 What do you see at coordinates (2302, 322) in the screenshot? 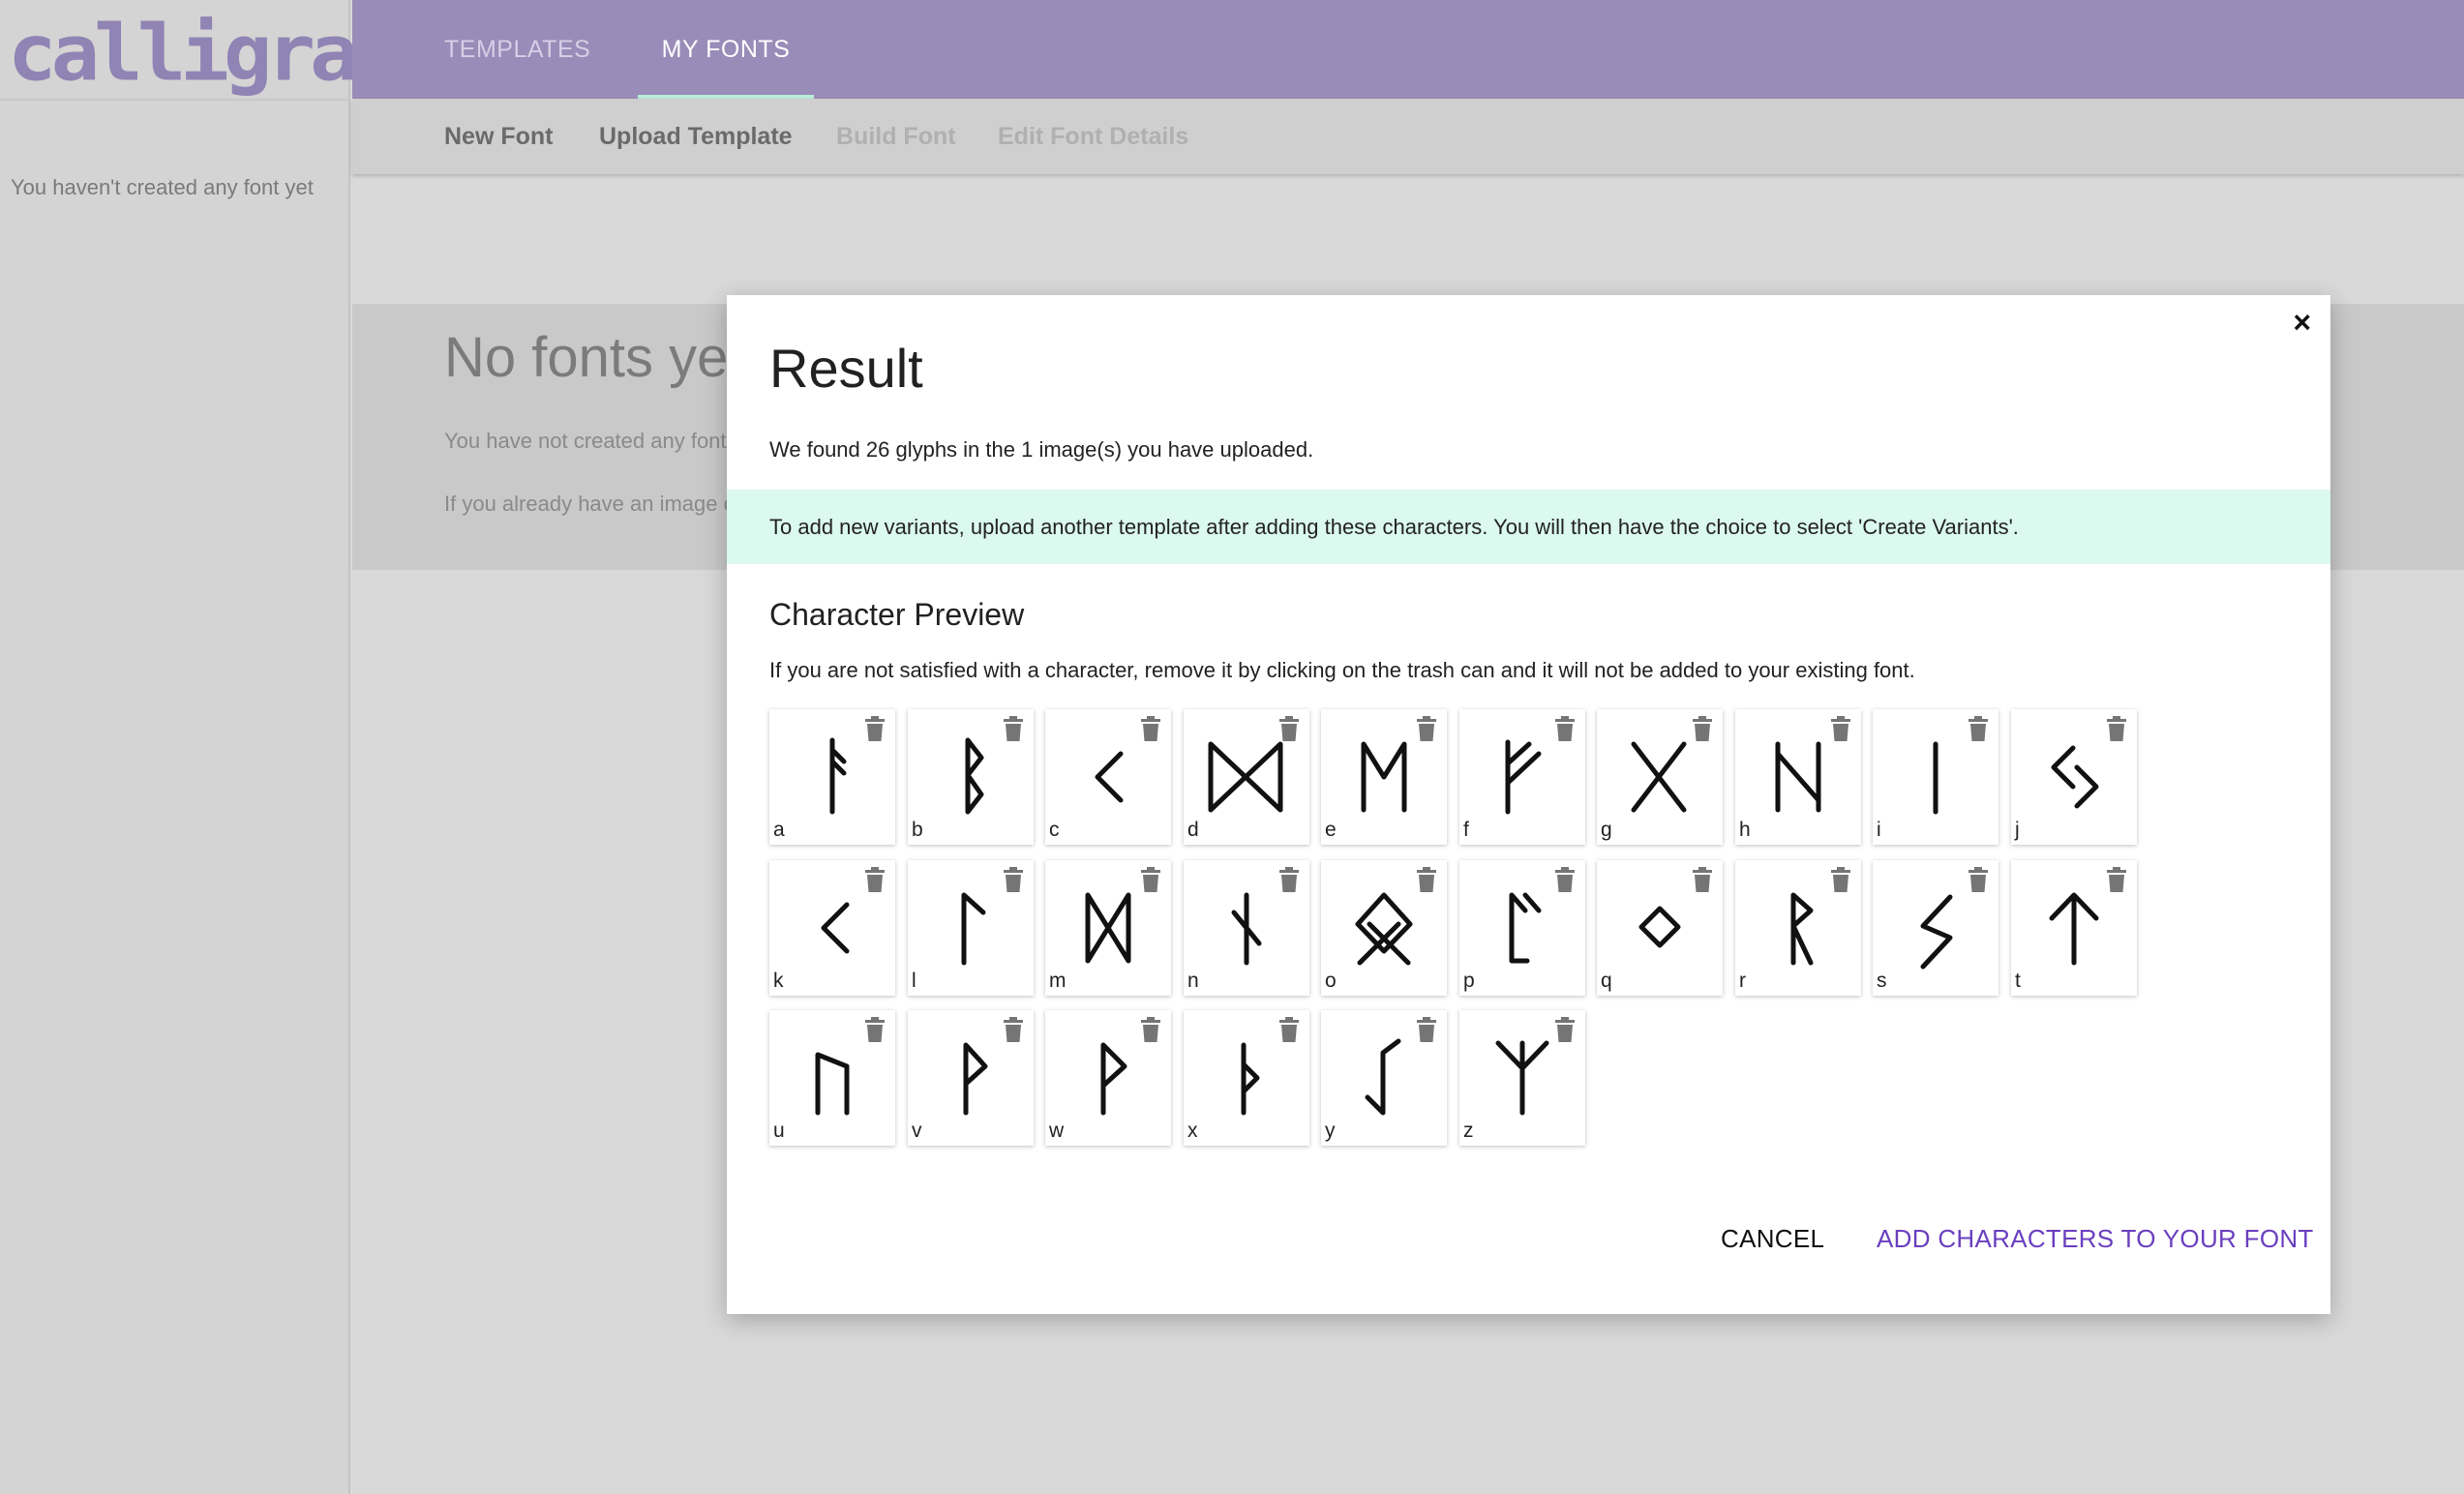
I see `close-icon: ×` at bounding box center [2302, 322].